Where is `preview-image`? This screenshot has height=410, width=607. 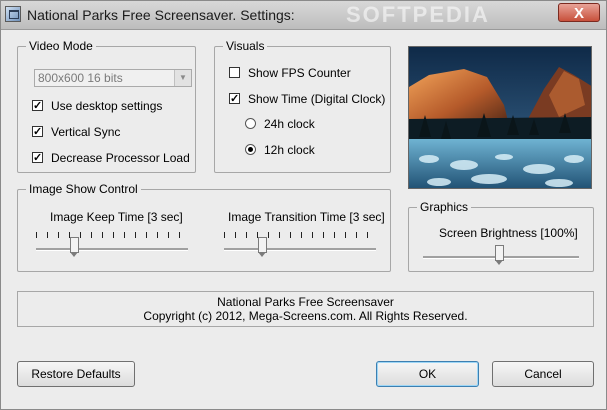
preview-image is located at coordinates (500, 117).